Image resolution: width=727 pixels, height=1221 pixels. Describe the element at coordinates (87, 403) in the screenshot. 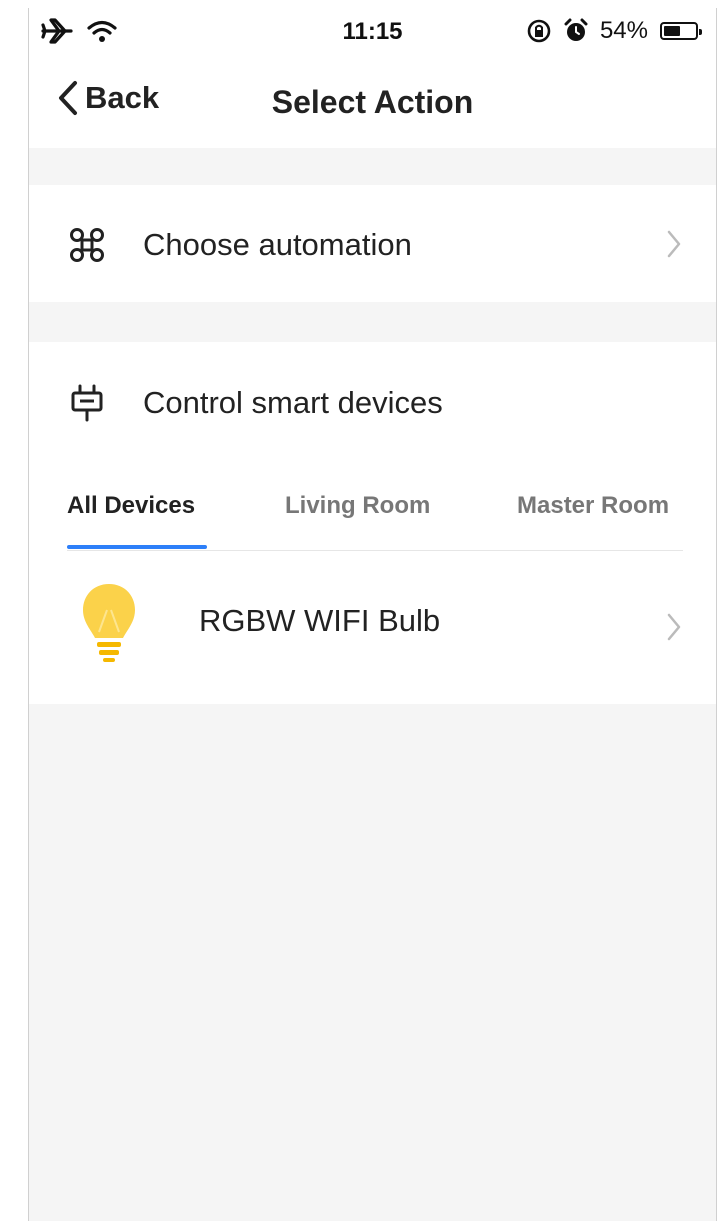

I see `plug-icon` at that location.